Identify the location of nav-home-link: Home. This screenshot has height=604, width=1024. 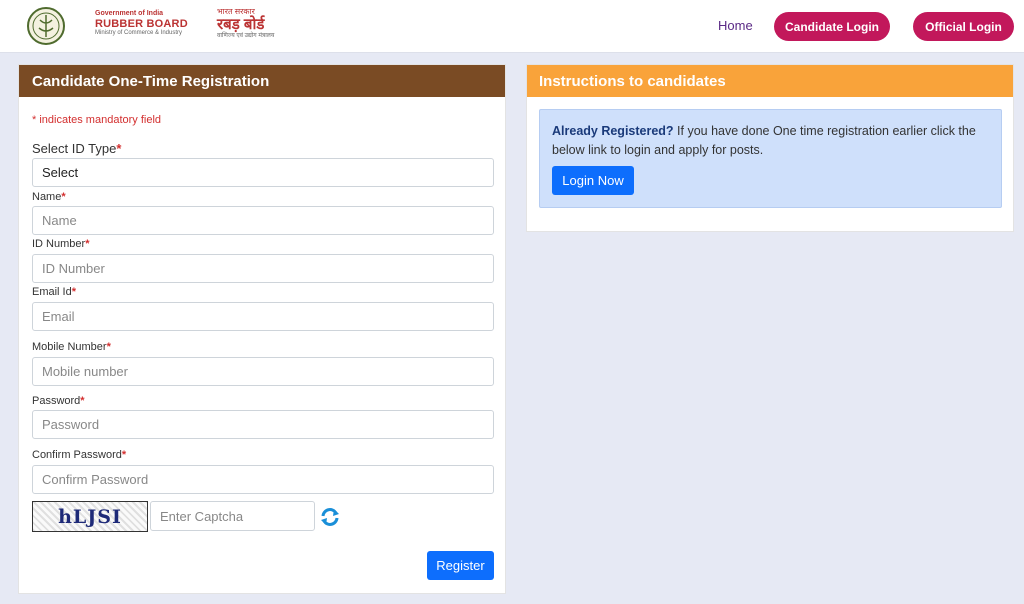
(735, 25).